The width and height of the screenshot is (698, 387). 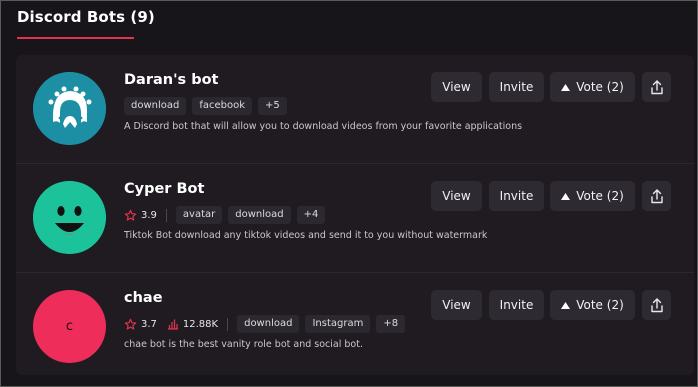 I want to click on server-count: 12.88K, so click(x=192, y=324).